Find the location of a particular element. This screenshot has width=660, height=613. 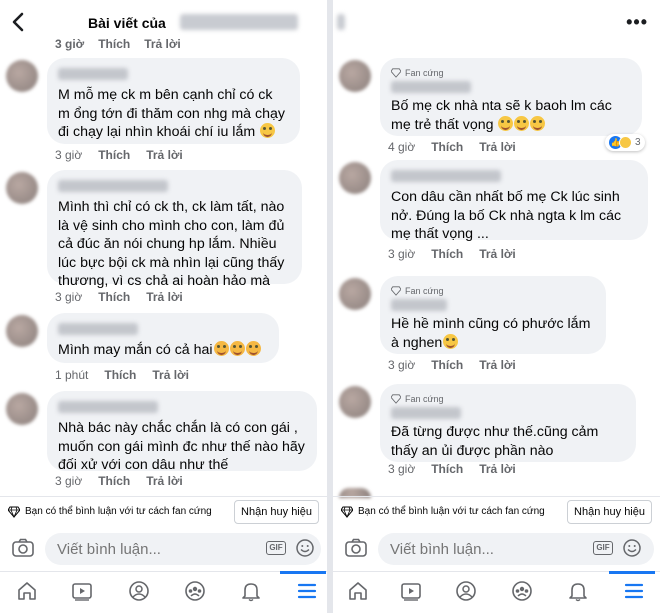

comment-meta: 3 giờ Thích Trả lời is located at coordinates (452, 365).